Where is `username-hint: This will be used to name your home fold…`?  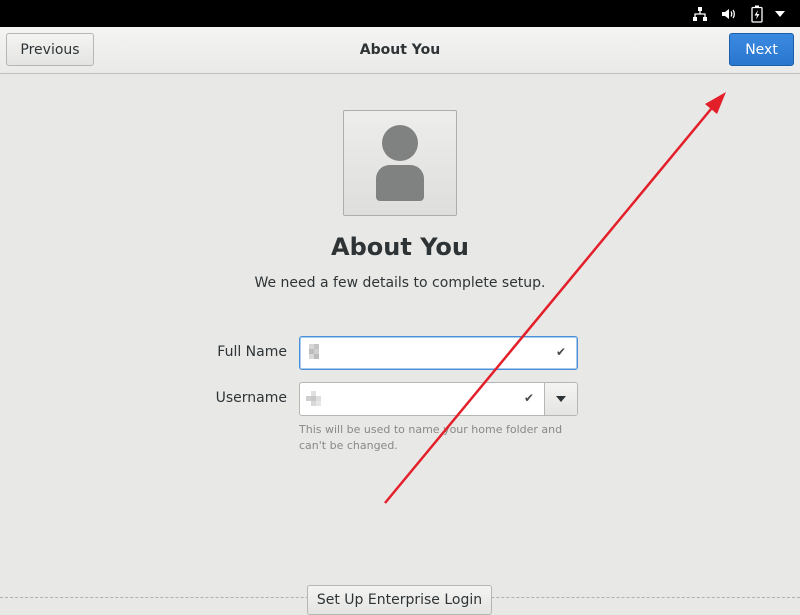 username-hint: This will be used to name your home fold… is located at coordinates (431, 437).